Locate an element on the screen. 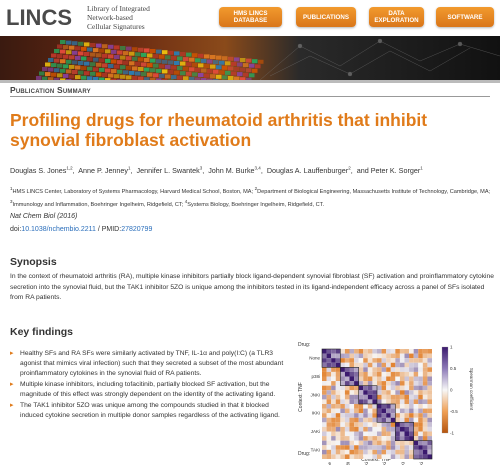 The width and height of the screenshot is (500, 469). nav-label: PUBLICATIONS is located at coordinates (326, 17).